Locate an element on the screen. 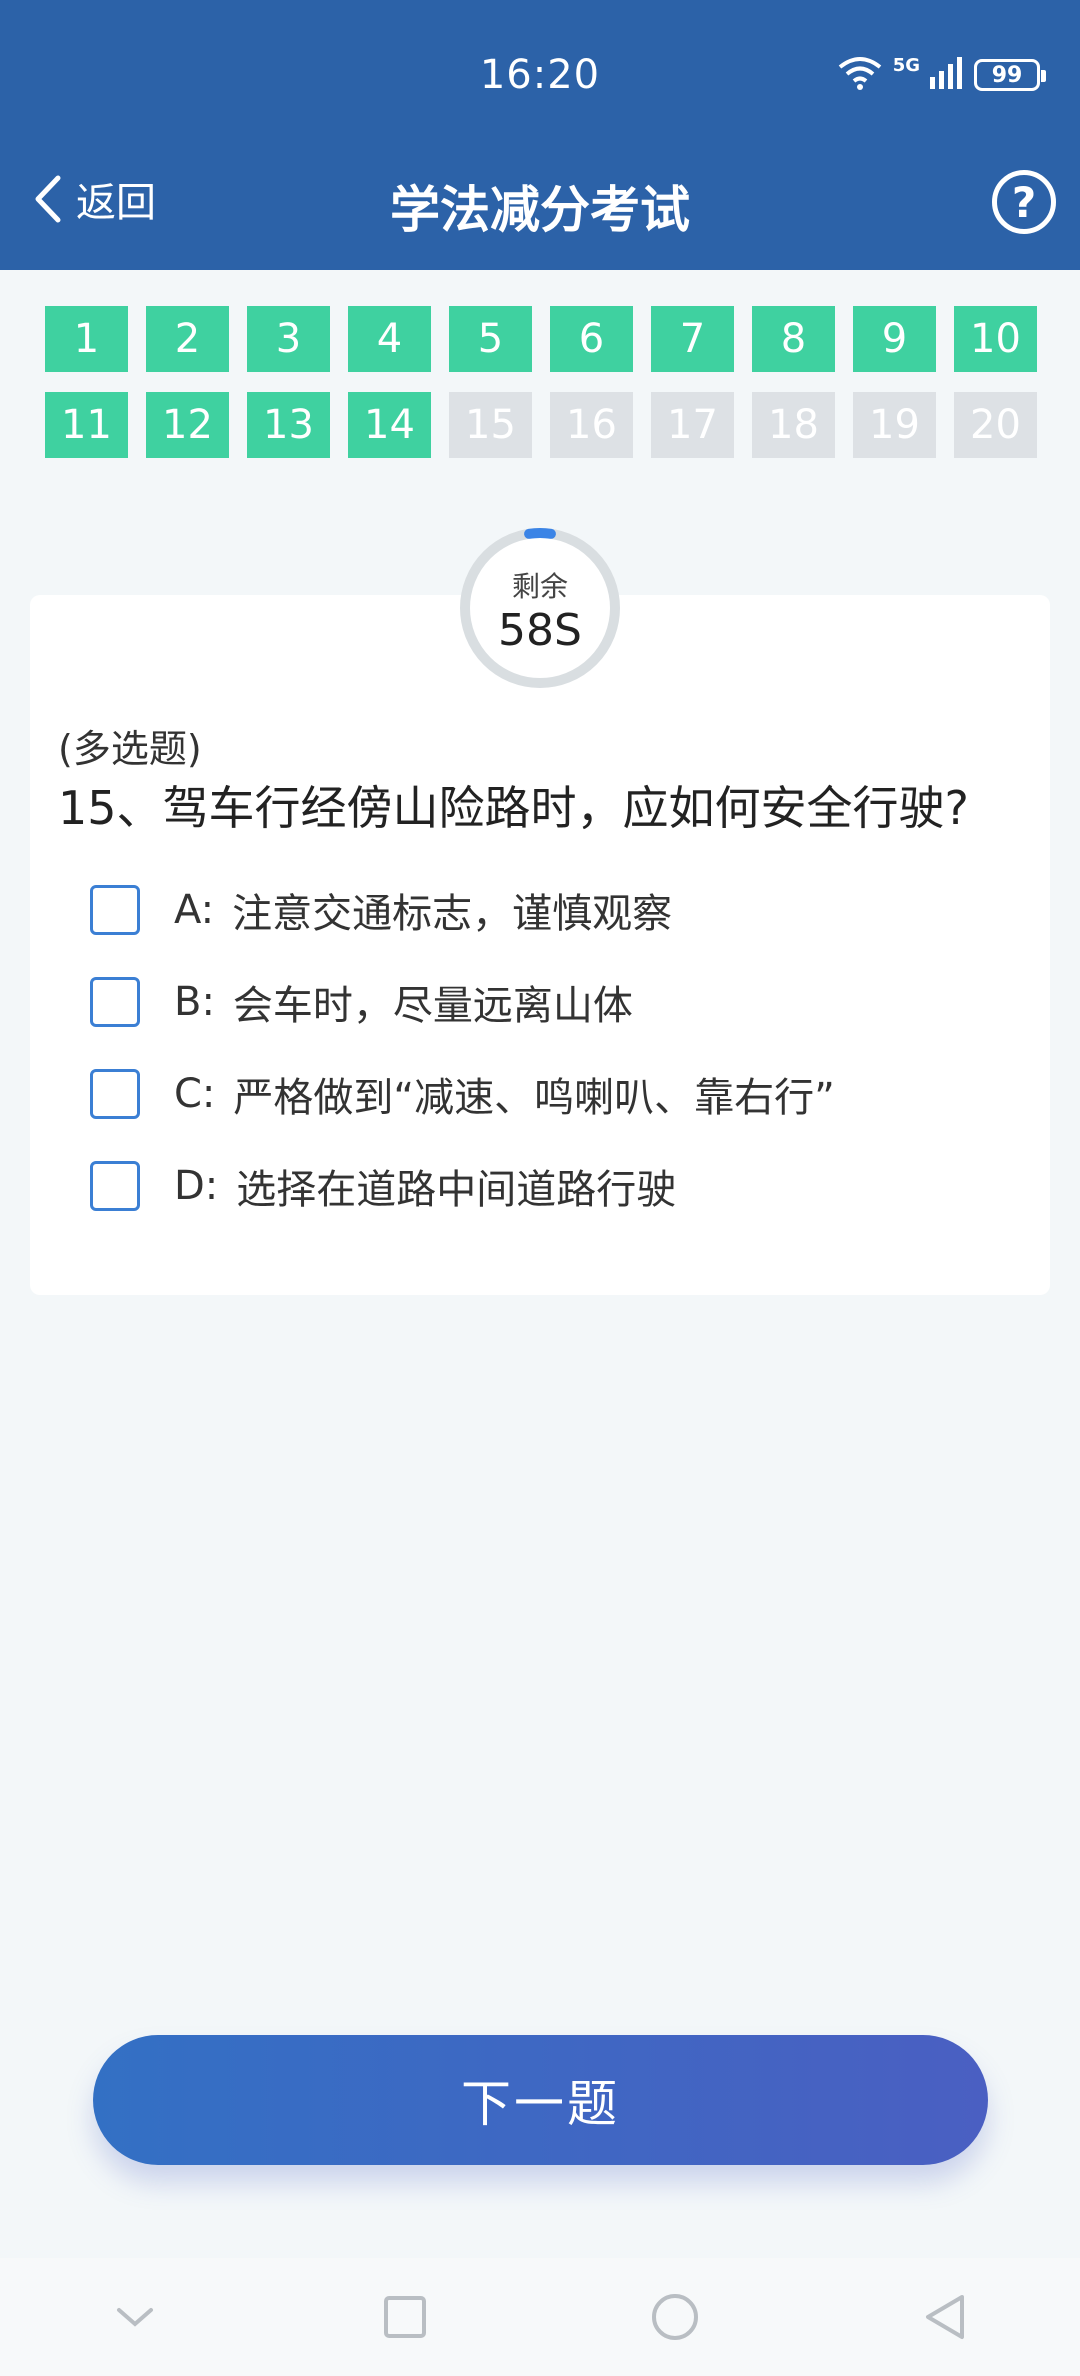 This screenshot has height=2376, width=1080. question-number-cell: 20 is located at coordinates (995, 425).